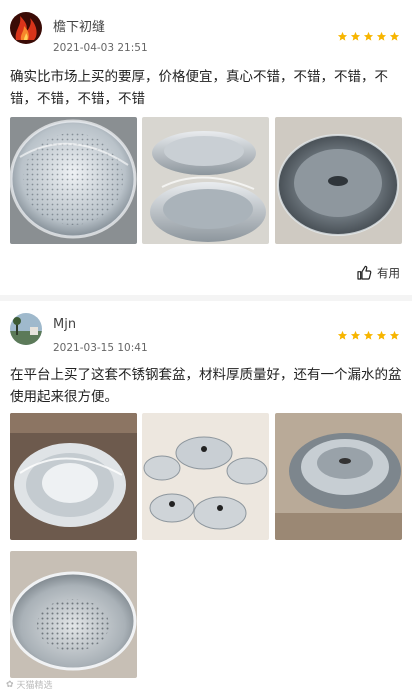  What do you see at coordinates (100, 348) in the screenshot?
I see `review-date: 2021-03-15 10:41` at bounding box center [100, 348].